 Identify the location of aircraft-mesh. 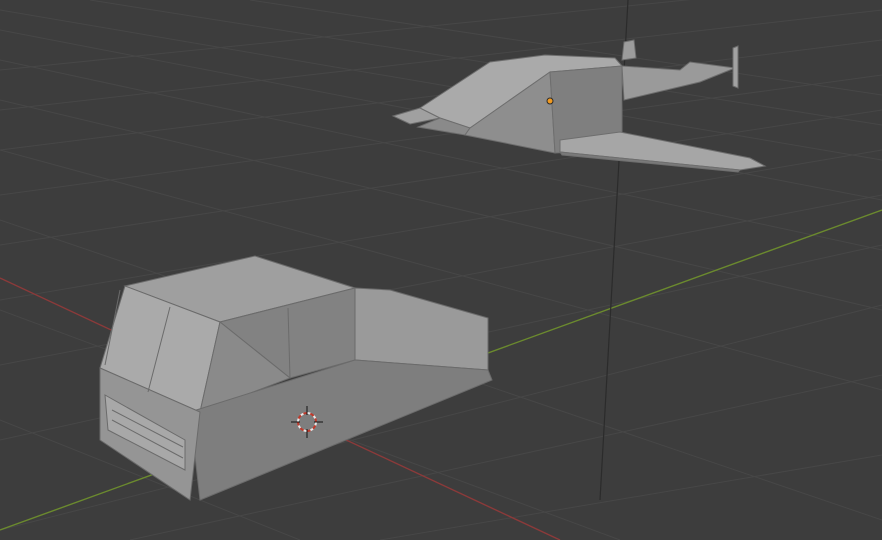
(579, 106).